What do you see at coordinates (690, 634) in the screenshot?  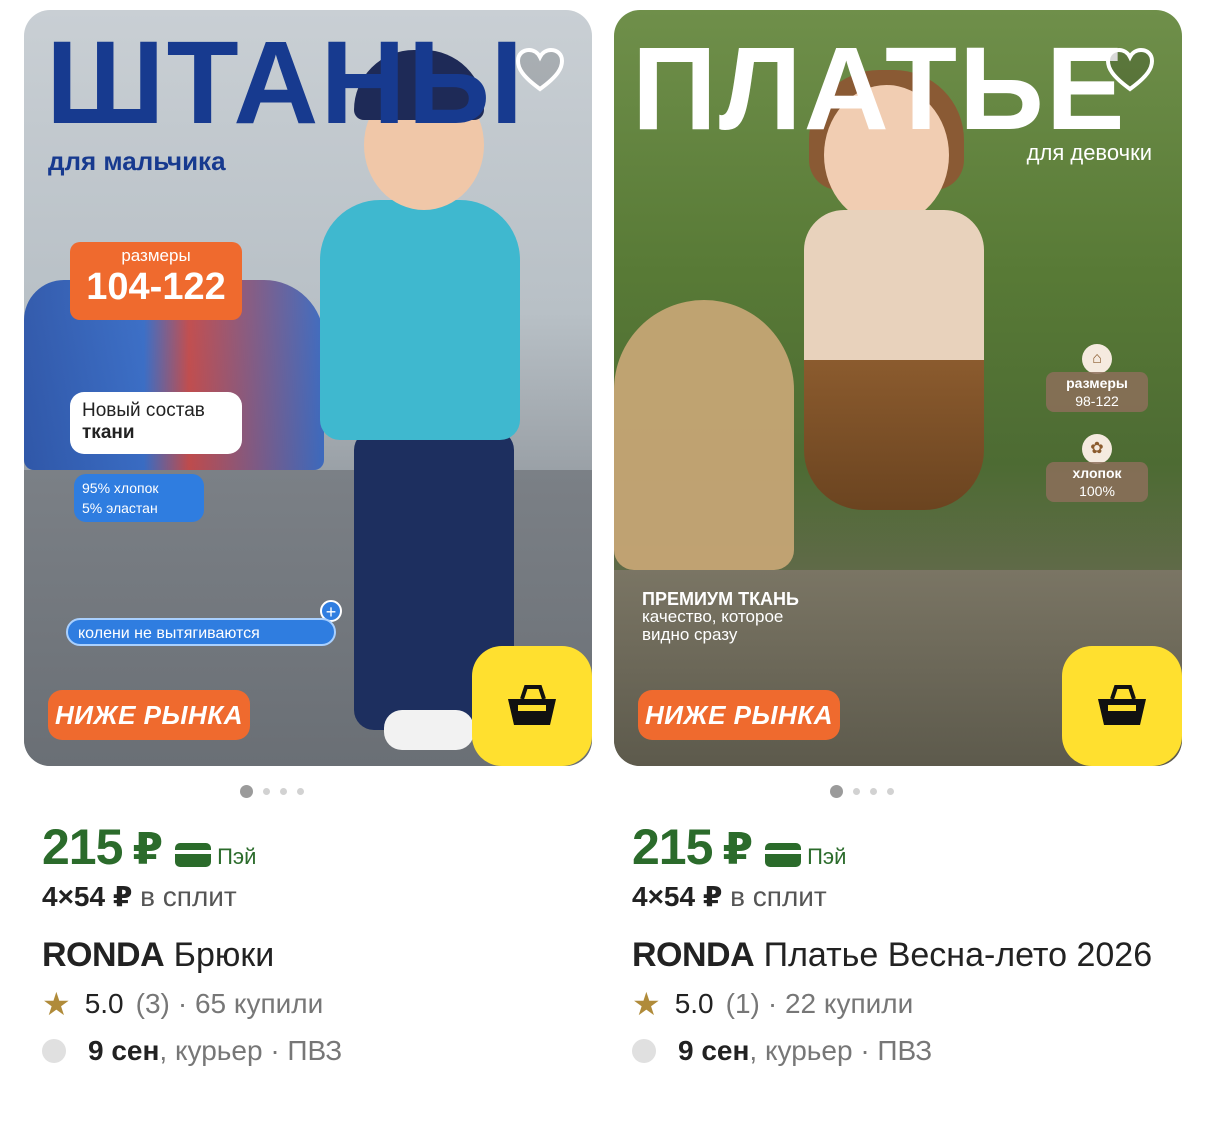 I see `premium-line3: видно сразу` at bounding box center [690, 634].